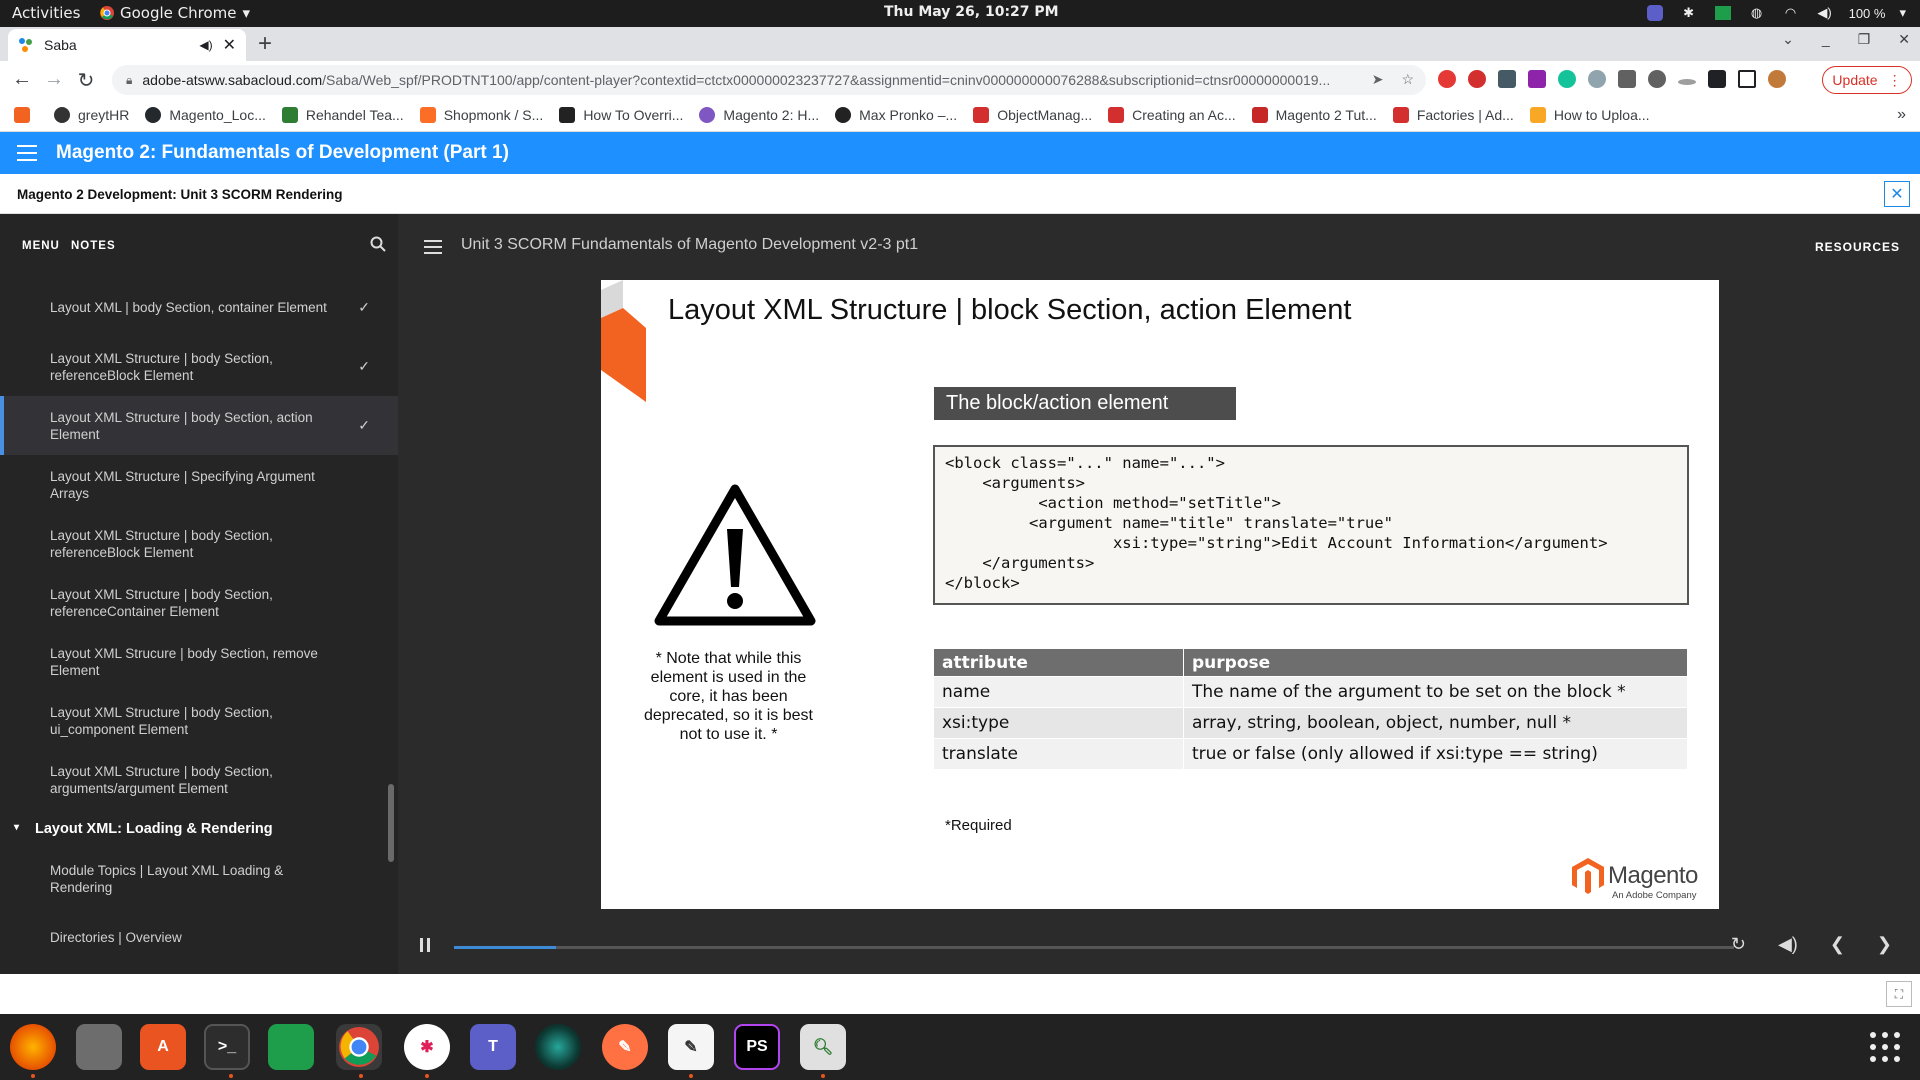 The image size is (1920, 1080). What do you see at coordinates (1864, 39) in the screenshot?
I see `restore-icon: ❐` at bounding box center [1864, 39].